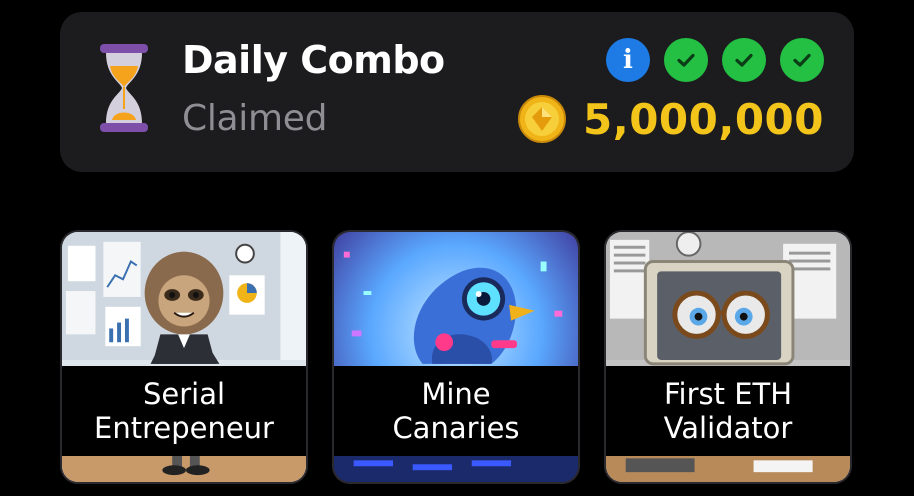  What do you see at coordinates (715, 60) in the screenshot?
I see `combo-progress-badges: i` at bounding box center [715, 60].